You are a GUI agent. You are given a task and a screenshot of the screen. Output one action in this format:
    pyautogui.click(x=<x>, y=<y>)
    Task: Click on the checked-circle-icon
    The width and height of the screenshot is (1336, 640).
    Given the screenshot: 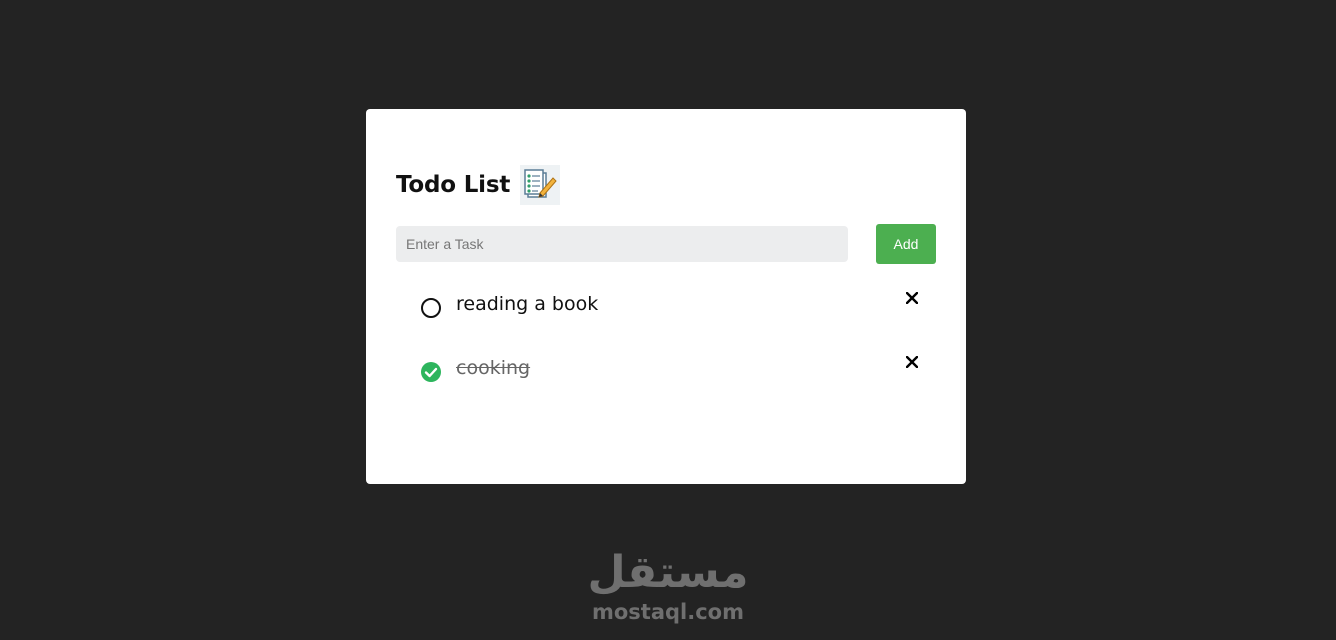 What is the action you would take?
    pyautogui.click(x=431, y=372)
    